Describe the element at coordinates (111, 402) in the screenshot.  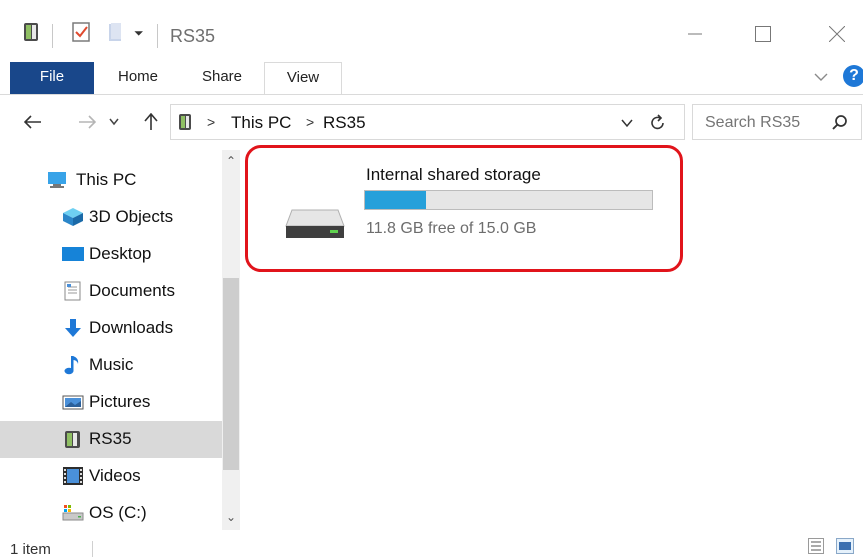
I see `sidebar-item-pictures: Pictures` at that location.